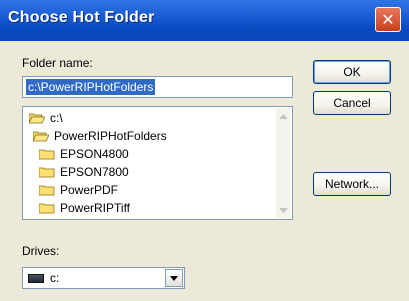 The width and height of the screenshot is (409, 301). I want to click on folder-item-epson7800: EPSON7800, so click(84, 172).